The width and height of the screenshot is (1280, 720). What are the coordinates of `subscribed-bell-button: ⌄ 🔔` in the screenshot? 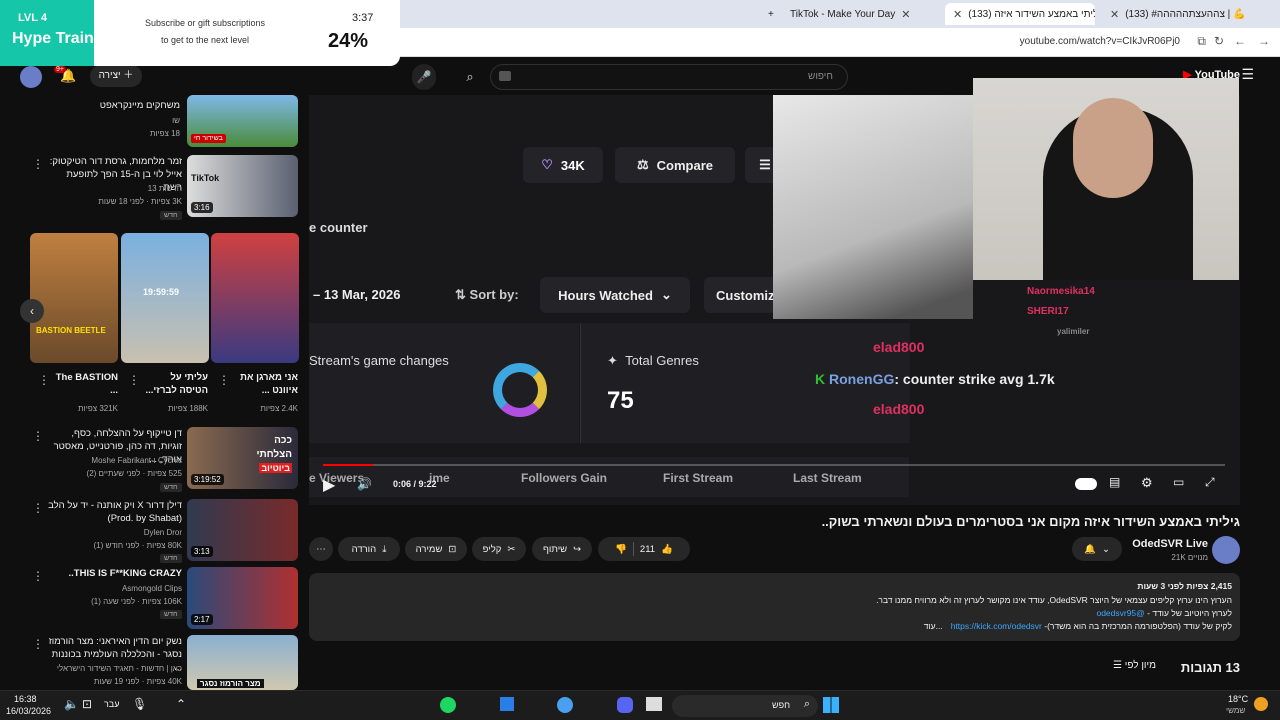 It's located at (1097, 549).